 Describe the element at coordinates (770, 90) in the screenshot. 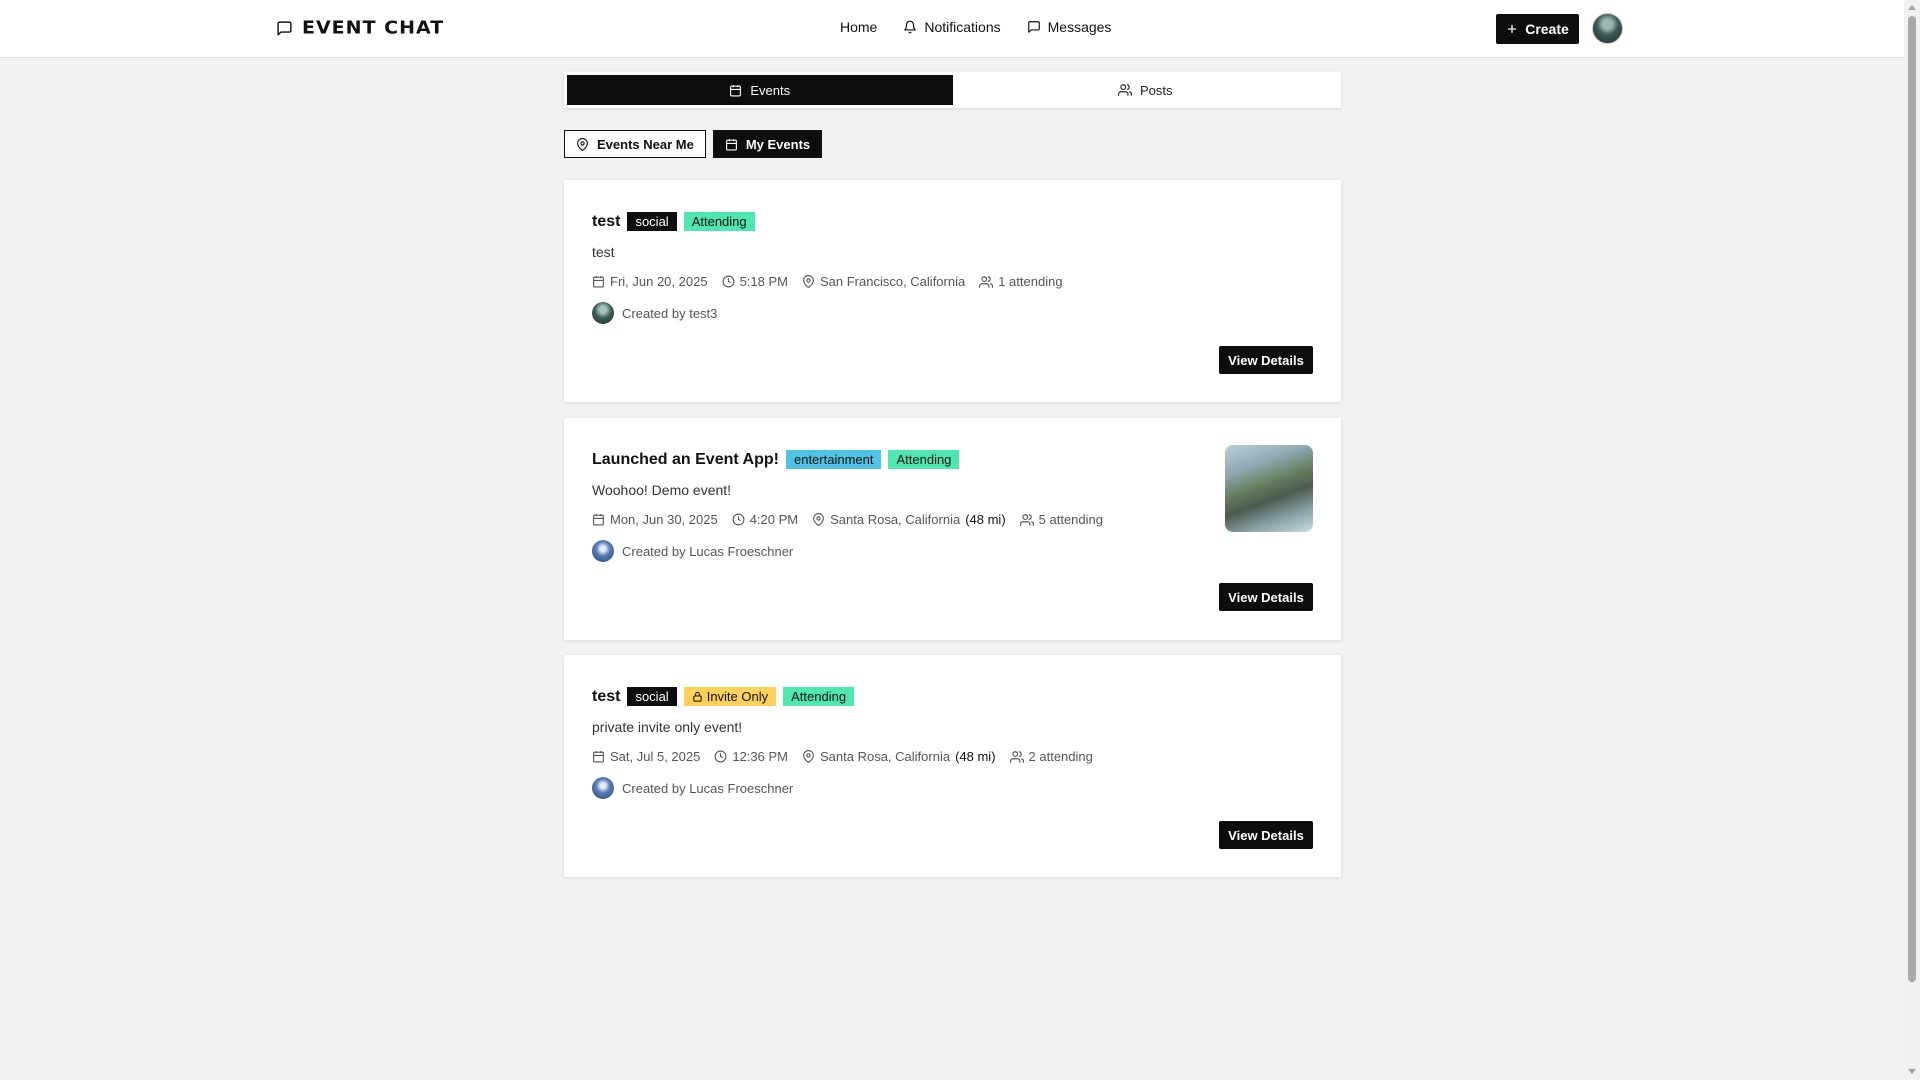

I see `tab-events-label: Events` at that location.